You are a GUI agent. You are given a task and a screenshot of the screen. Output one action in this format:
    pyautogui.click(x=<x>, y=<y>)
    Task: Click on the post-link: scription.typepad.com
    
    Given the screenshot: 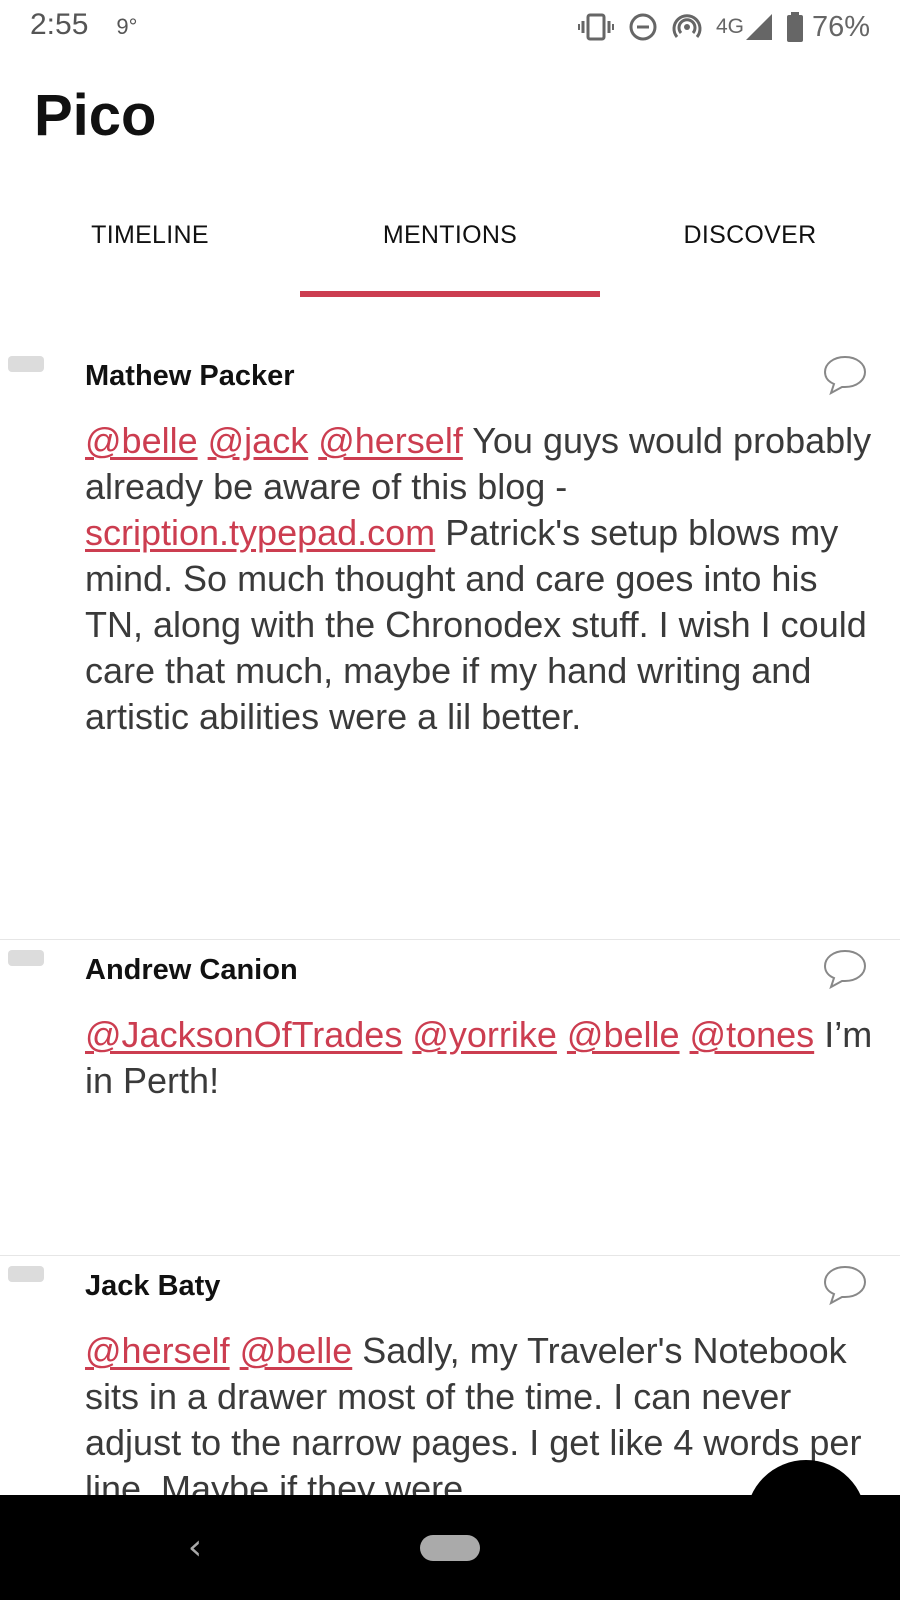 What is the action you would take?
    pyautogui.click(x=260, y=532)
    